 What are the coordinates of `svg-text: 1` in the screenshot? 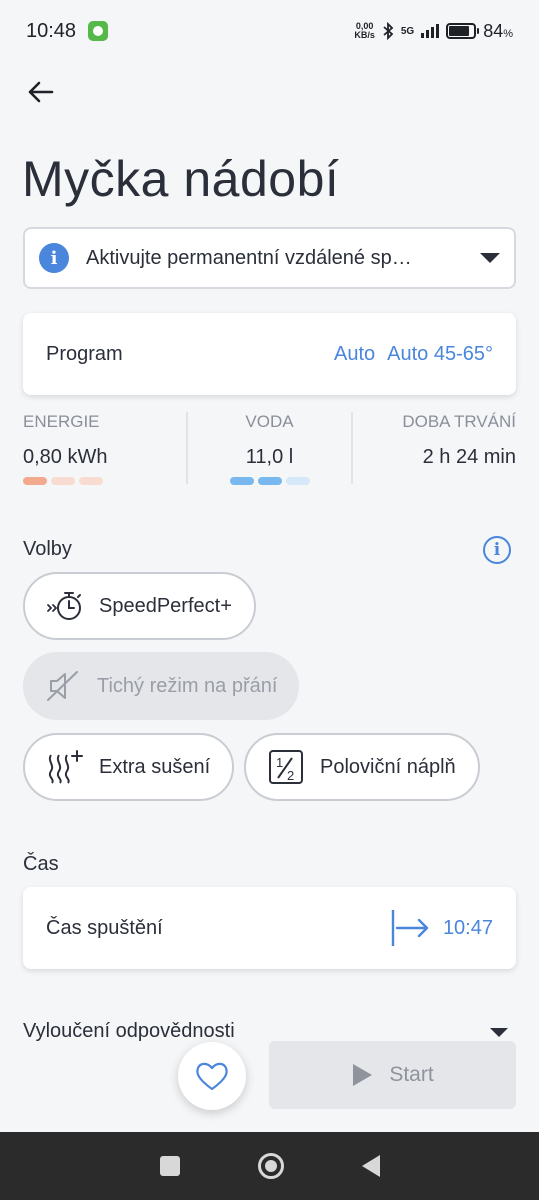 It's located at (279, 762).